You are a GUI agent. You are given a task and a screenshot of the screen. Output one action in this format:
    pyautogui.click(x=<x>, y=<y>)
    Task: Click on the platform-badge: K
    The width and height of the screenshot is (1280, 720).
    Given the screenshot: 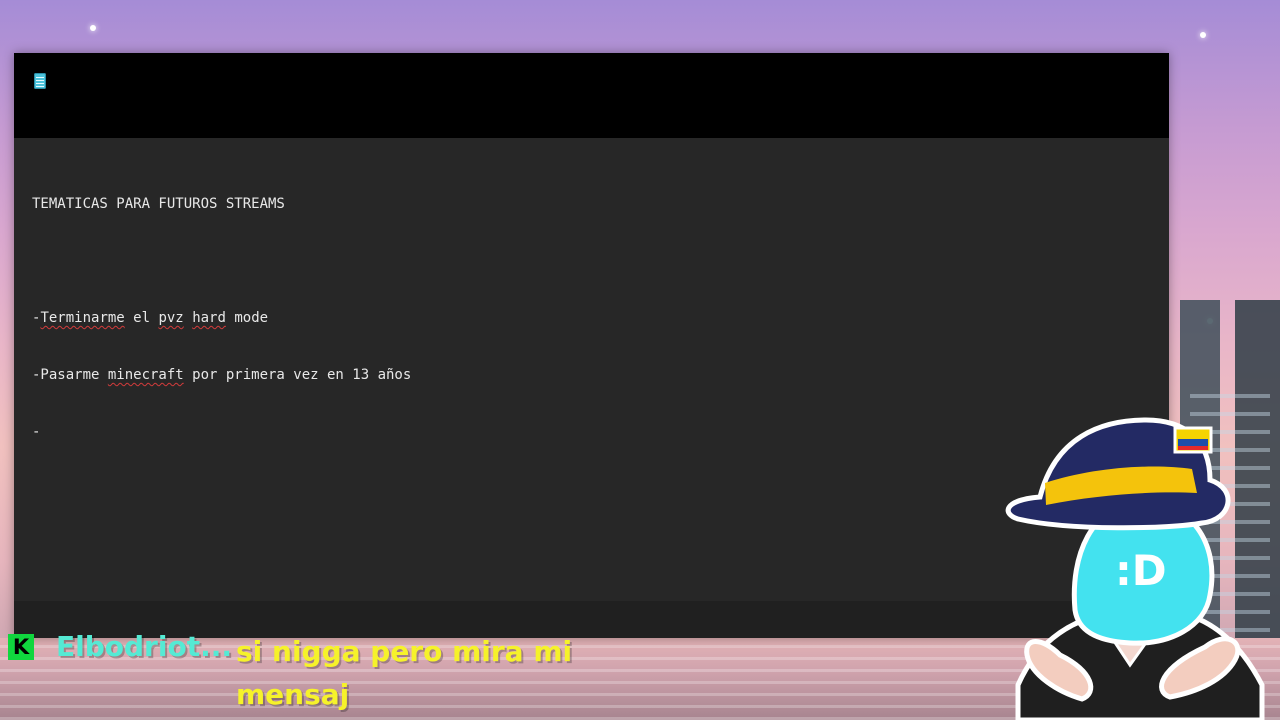 What is the action you would take?
    pyautogui.click(x=21, y=647)
    